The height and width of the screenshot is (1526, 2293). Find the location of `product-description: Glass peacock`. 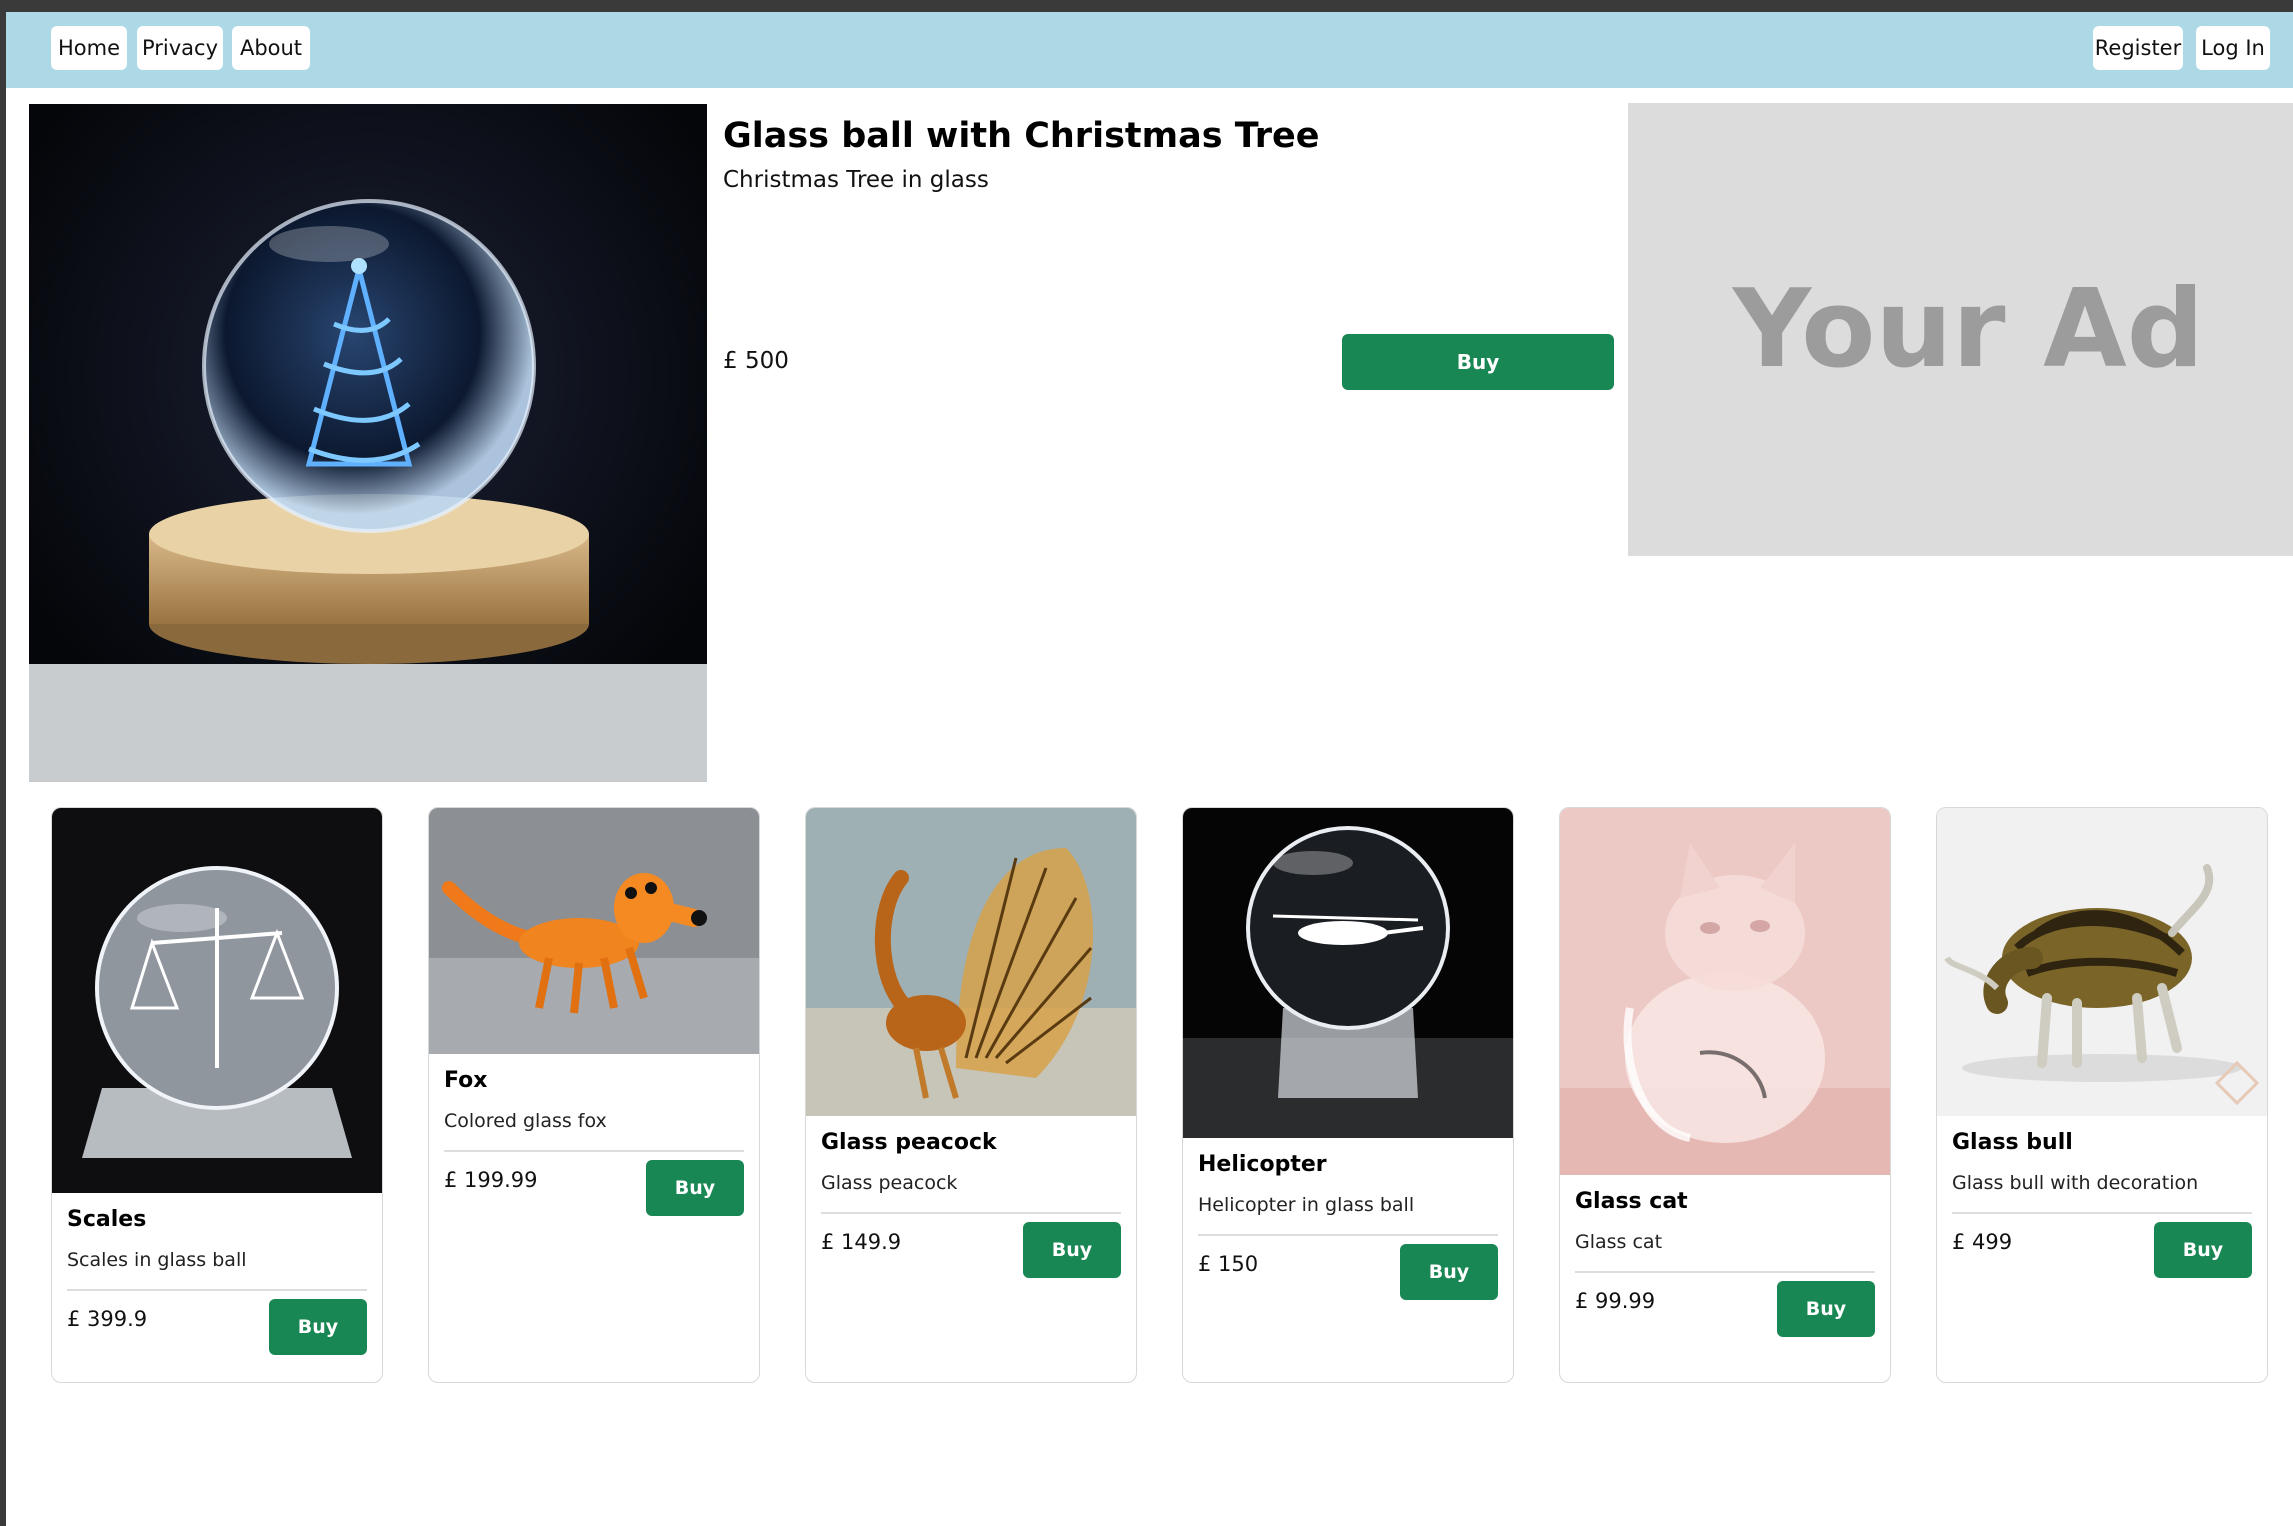

product-description: Glass peacock is located at coordinates (889, 1183).